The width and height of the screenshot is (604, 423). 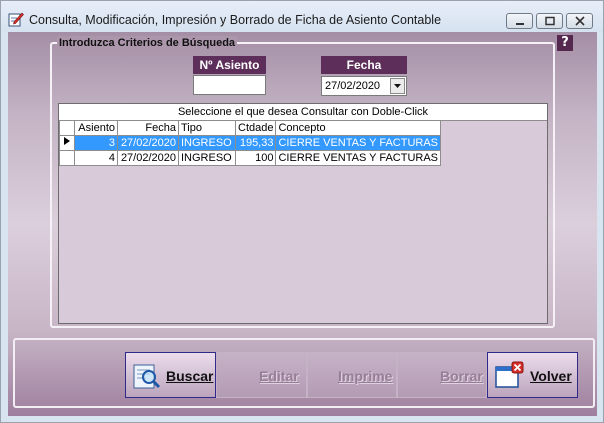 What do you see at coordinates (358, 128) in the screenshot?
I see `column-header-concepto: Concepto` at bounding box center [358, 128].